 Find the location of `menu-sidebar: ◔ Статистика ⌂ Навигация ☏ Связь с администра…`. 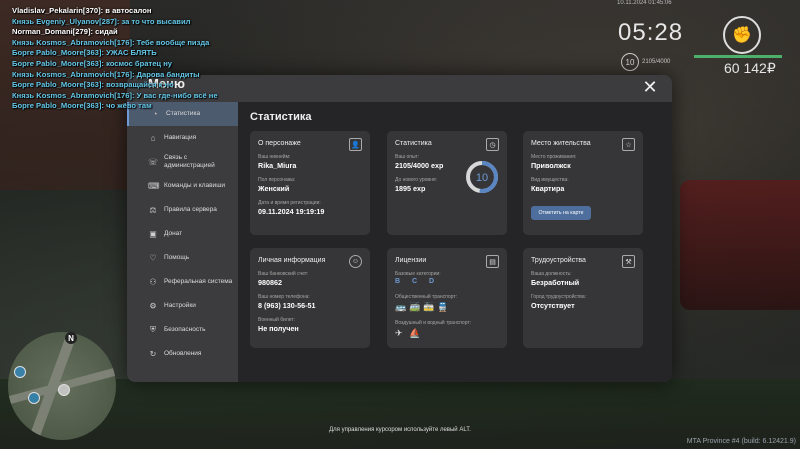

menu-sidebar: ◔ Статистика ⌂ Навигация ☏ Связь с администра… is located at coordinates (191, 234).